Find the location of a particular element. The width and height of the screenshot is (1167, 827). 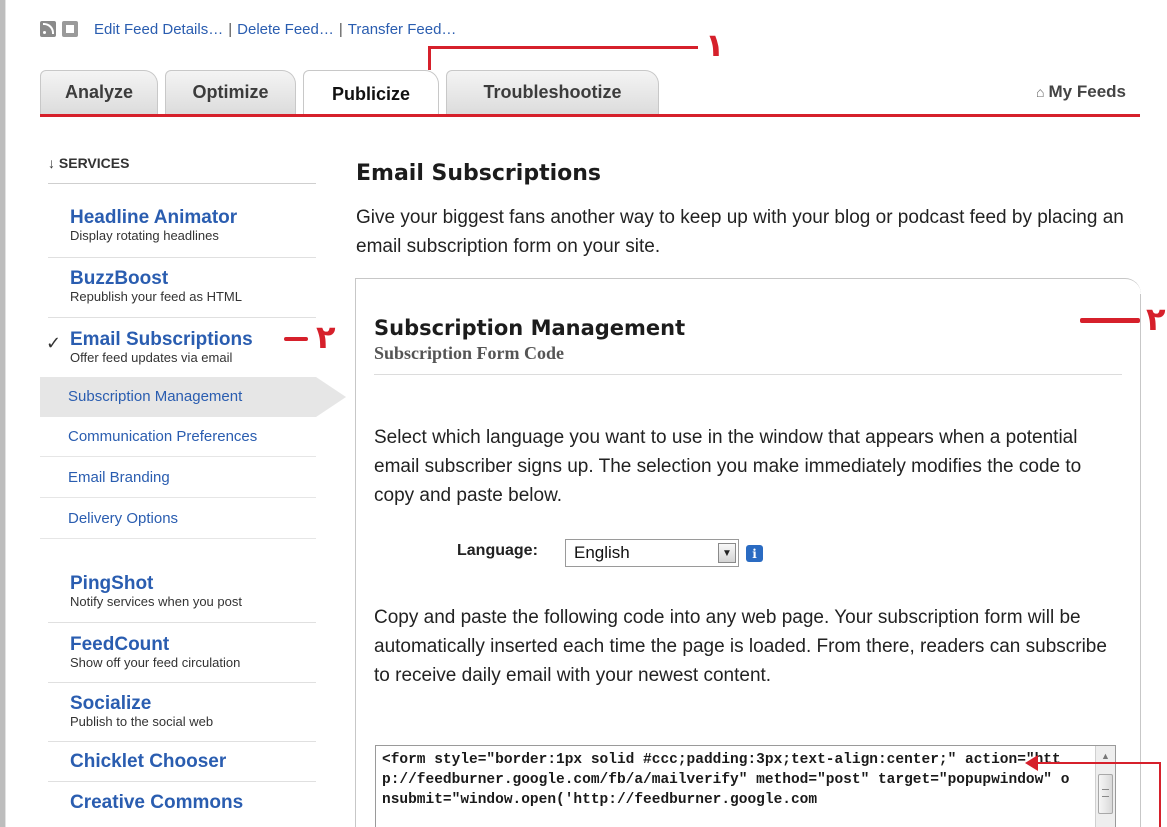

chevron-down-icon: ▼ is located at coordinates (727, 553).